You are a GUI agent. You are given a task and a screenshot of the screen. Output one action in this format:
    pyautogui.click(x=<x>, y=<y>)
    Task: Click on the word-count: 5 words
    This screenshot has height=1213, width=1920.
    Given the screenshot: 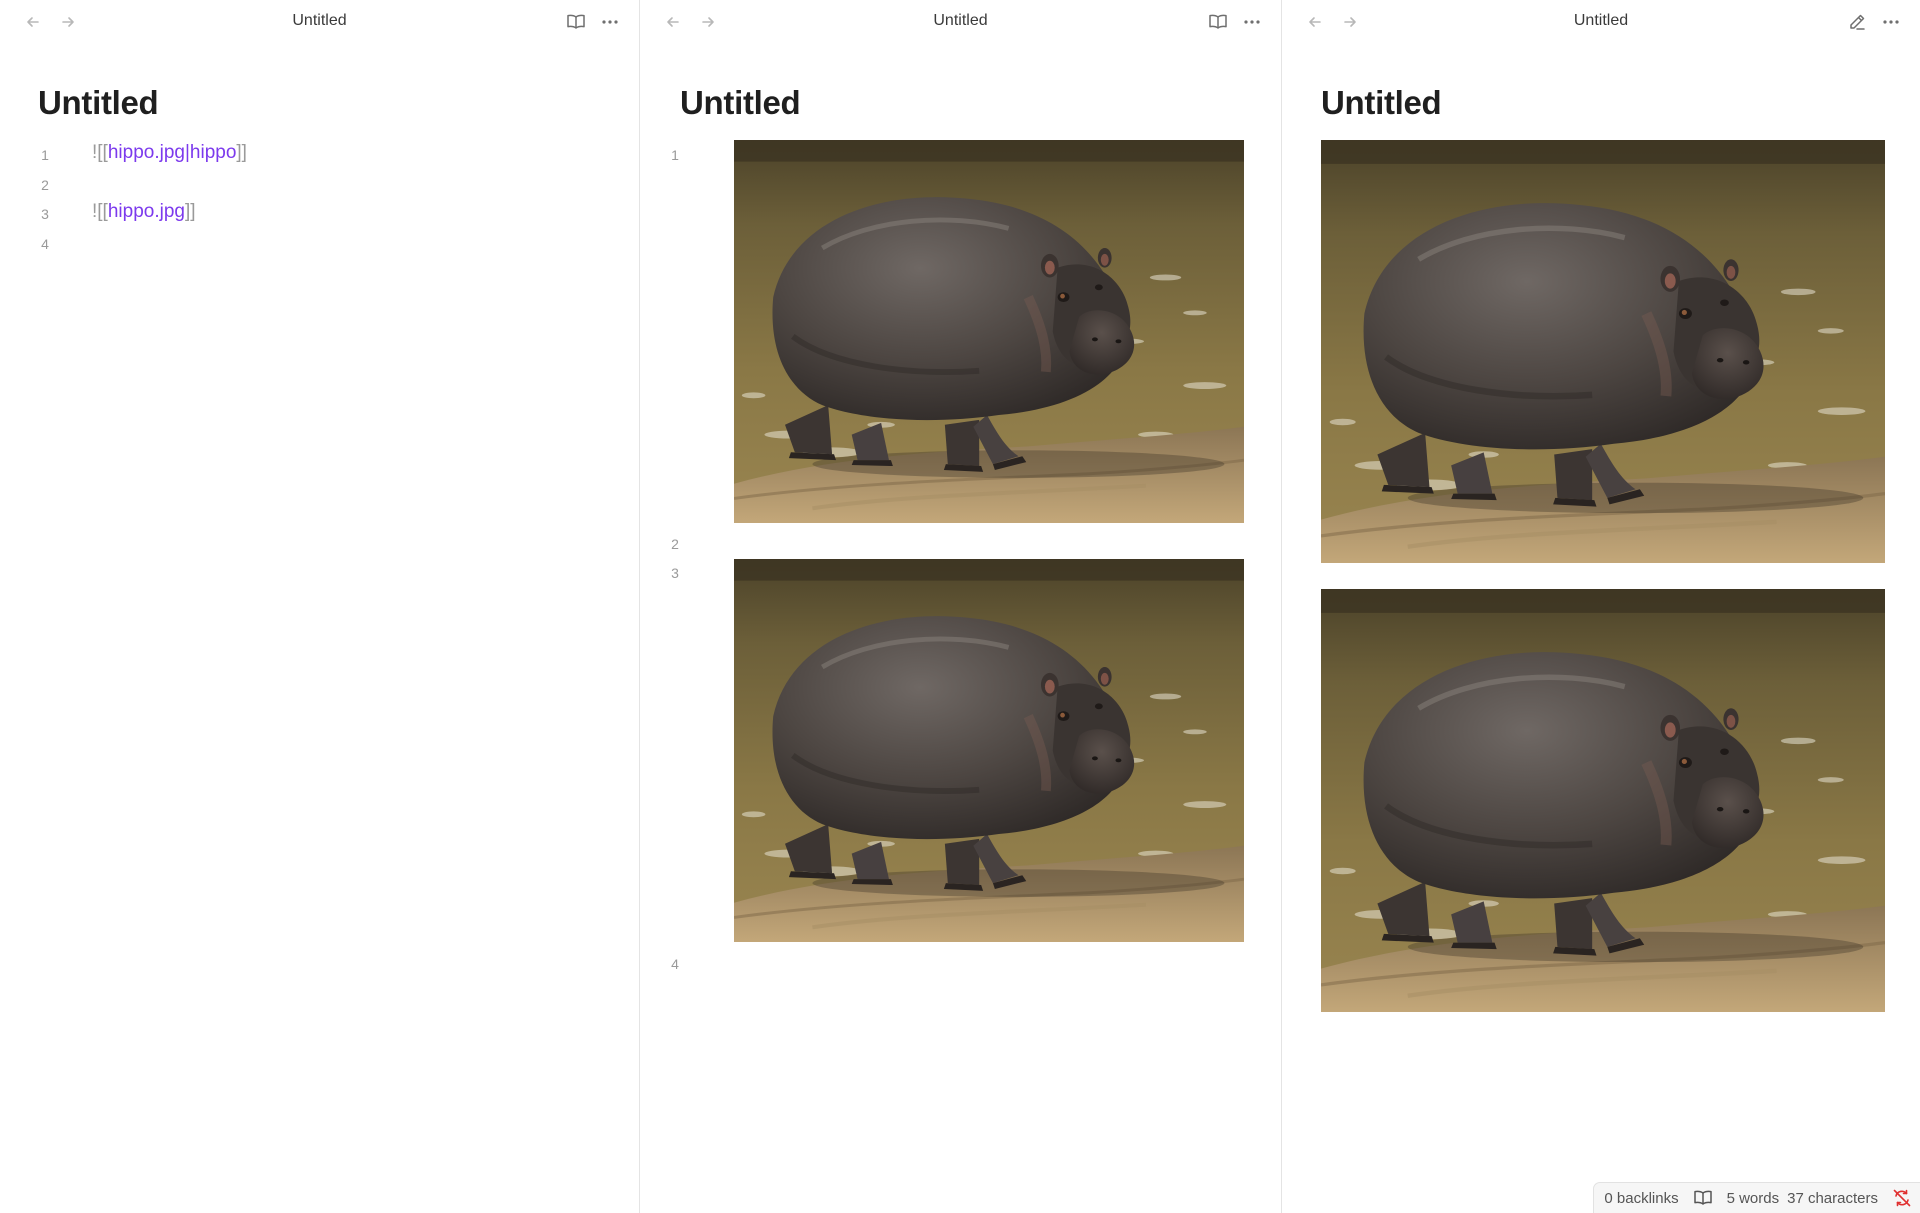 What is the action you would take?
    pyautogui.click(x=1753, y=1198)
    